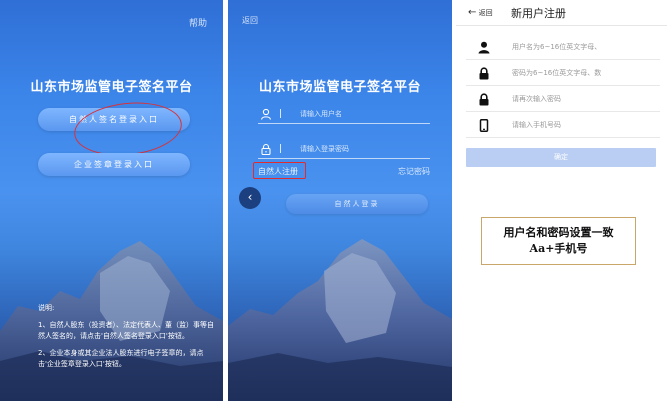 The height and width of the screenshot is (401, 667). I want to click on forgot-password-link: 忘记密码, so click(414, 171).